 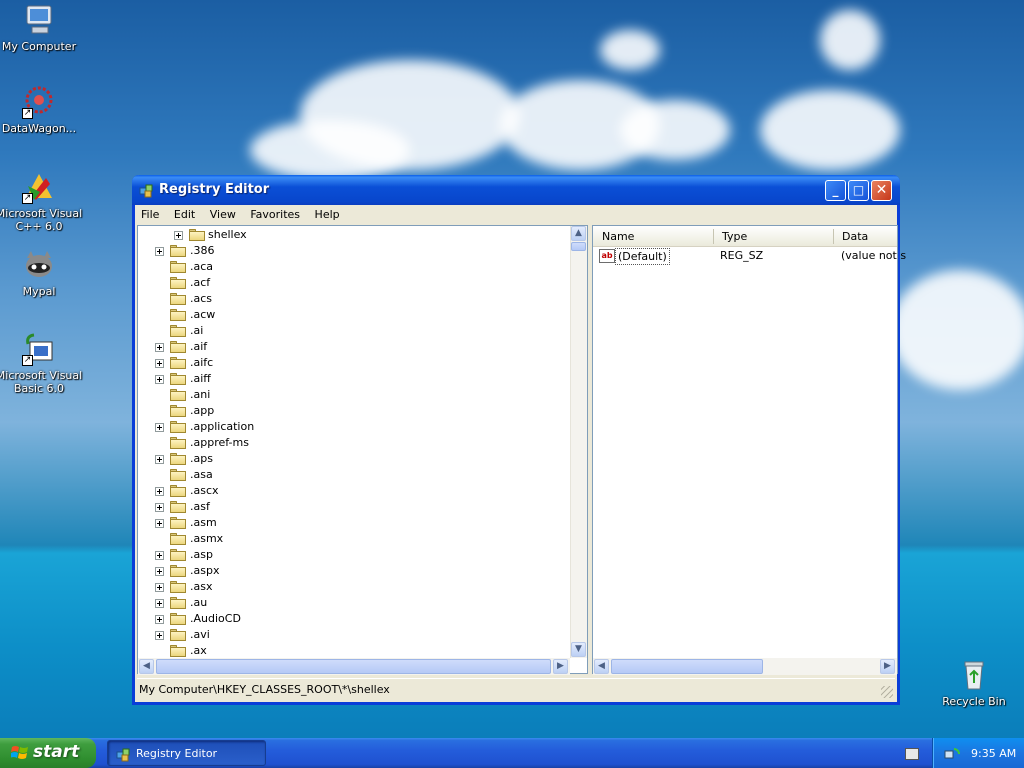 What do you see at coordinates (618, 236) in the screenshot?
I see `column-name: Name` at bounding box center [618, 236].